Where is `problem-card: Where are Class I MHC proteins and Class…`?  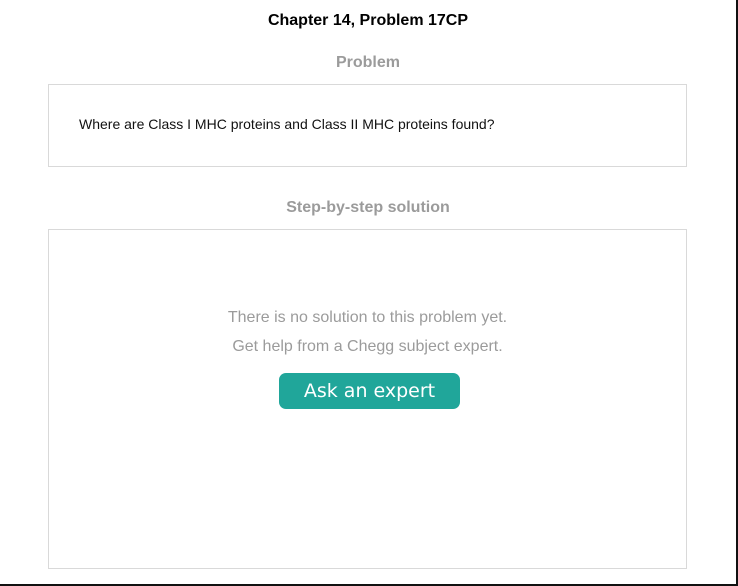
problem-card: Where are Class I MHC proteins and Class… is located at coordinates (367, 125).